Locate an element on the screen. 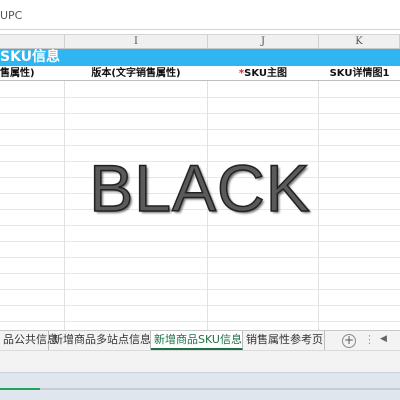 This screenshot has height=400, width=400. tab-sku-info: 新增商品SKU信息 is located at coordinates (197, 340).